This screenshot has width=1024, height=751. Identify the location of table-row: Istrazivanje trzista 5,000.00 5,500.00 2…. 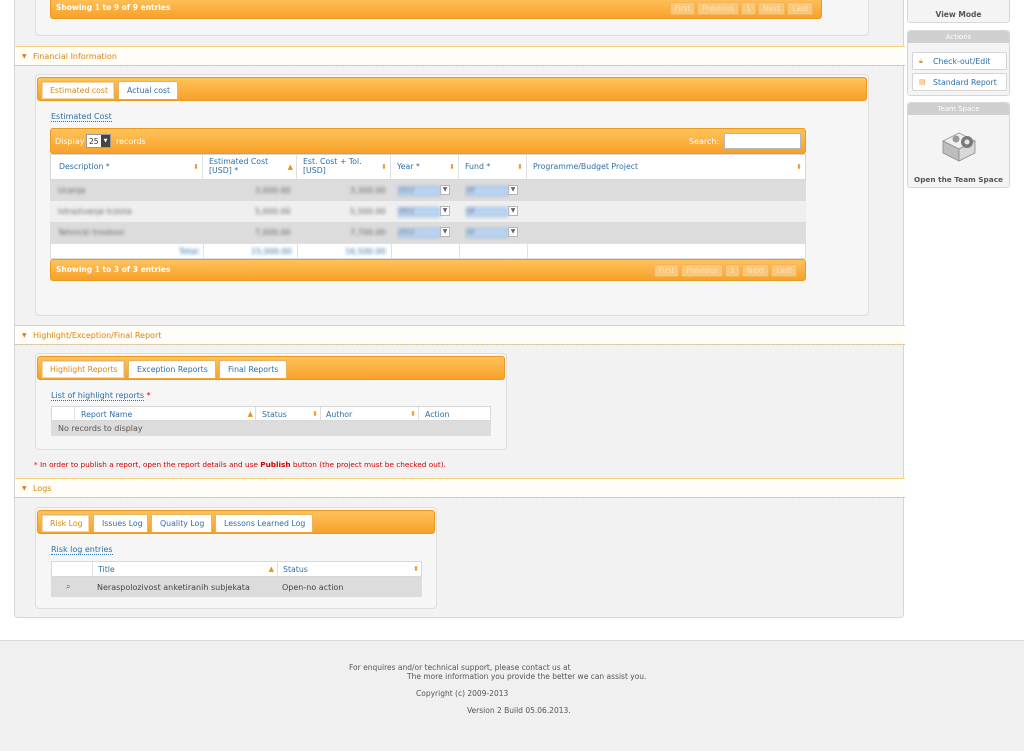
(428, 211).